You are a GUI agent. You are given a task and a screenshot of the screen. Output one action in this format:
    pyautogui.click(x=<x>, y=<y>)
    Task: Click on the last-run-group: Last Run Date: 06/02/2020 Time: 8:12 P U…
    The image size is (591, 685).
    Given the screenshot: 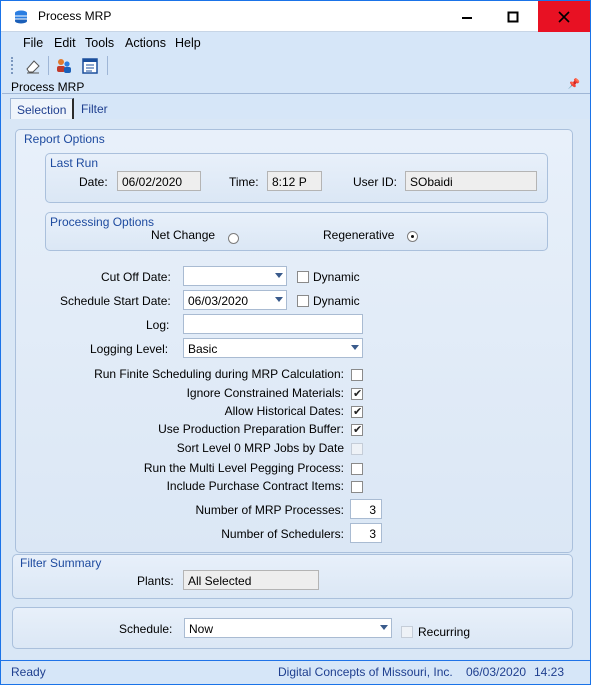 What is the action you would take?
    pyautogui.click(x=296, y=178)
    